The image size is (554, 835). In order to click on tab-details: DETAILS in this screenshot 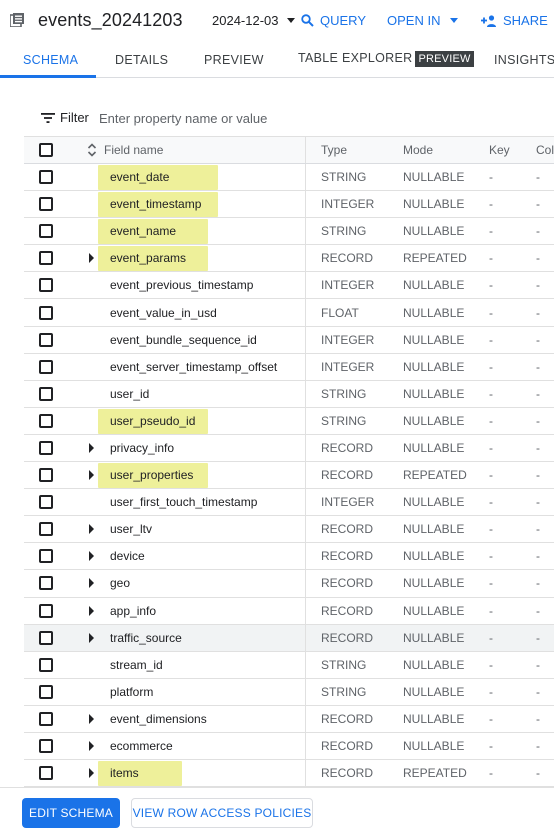, I will do `click(141, 60)`.